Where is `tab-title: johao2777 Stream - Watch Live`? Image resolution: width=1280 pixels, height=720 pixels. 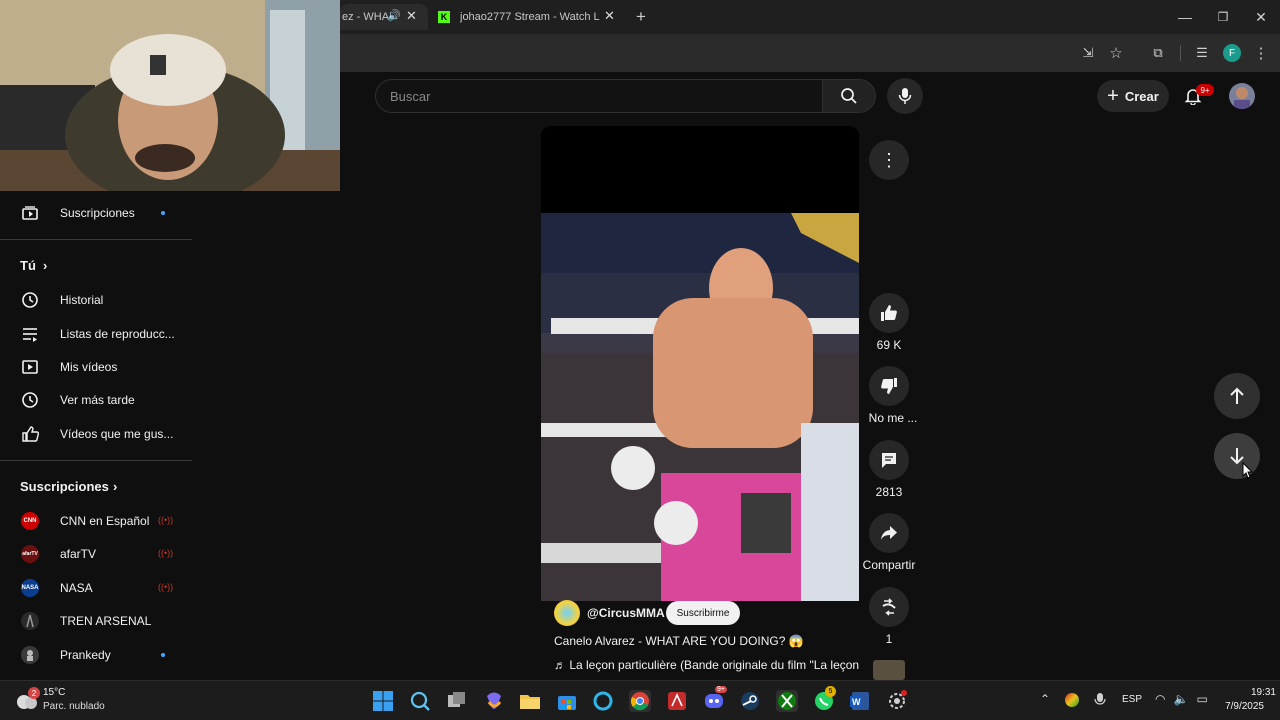
tab-title: johao2777 Stream - Watch Live is located at coordinates (530, 17).